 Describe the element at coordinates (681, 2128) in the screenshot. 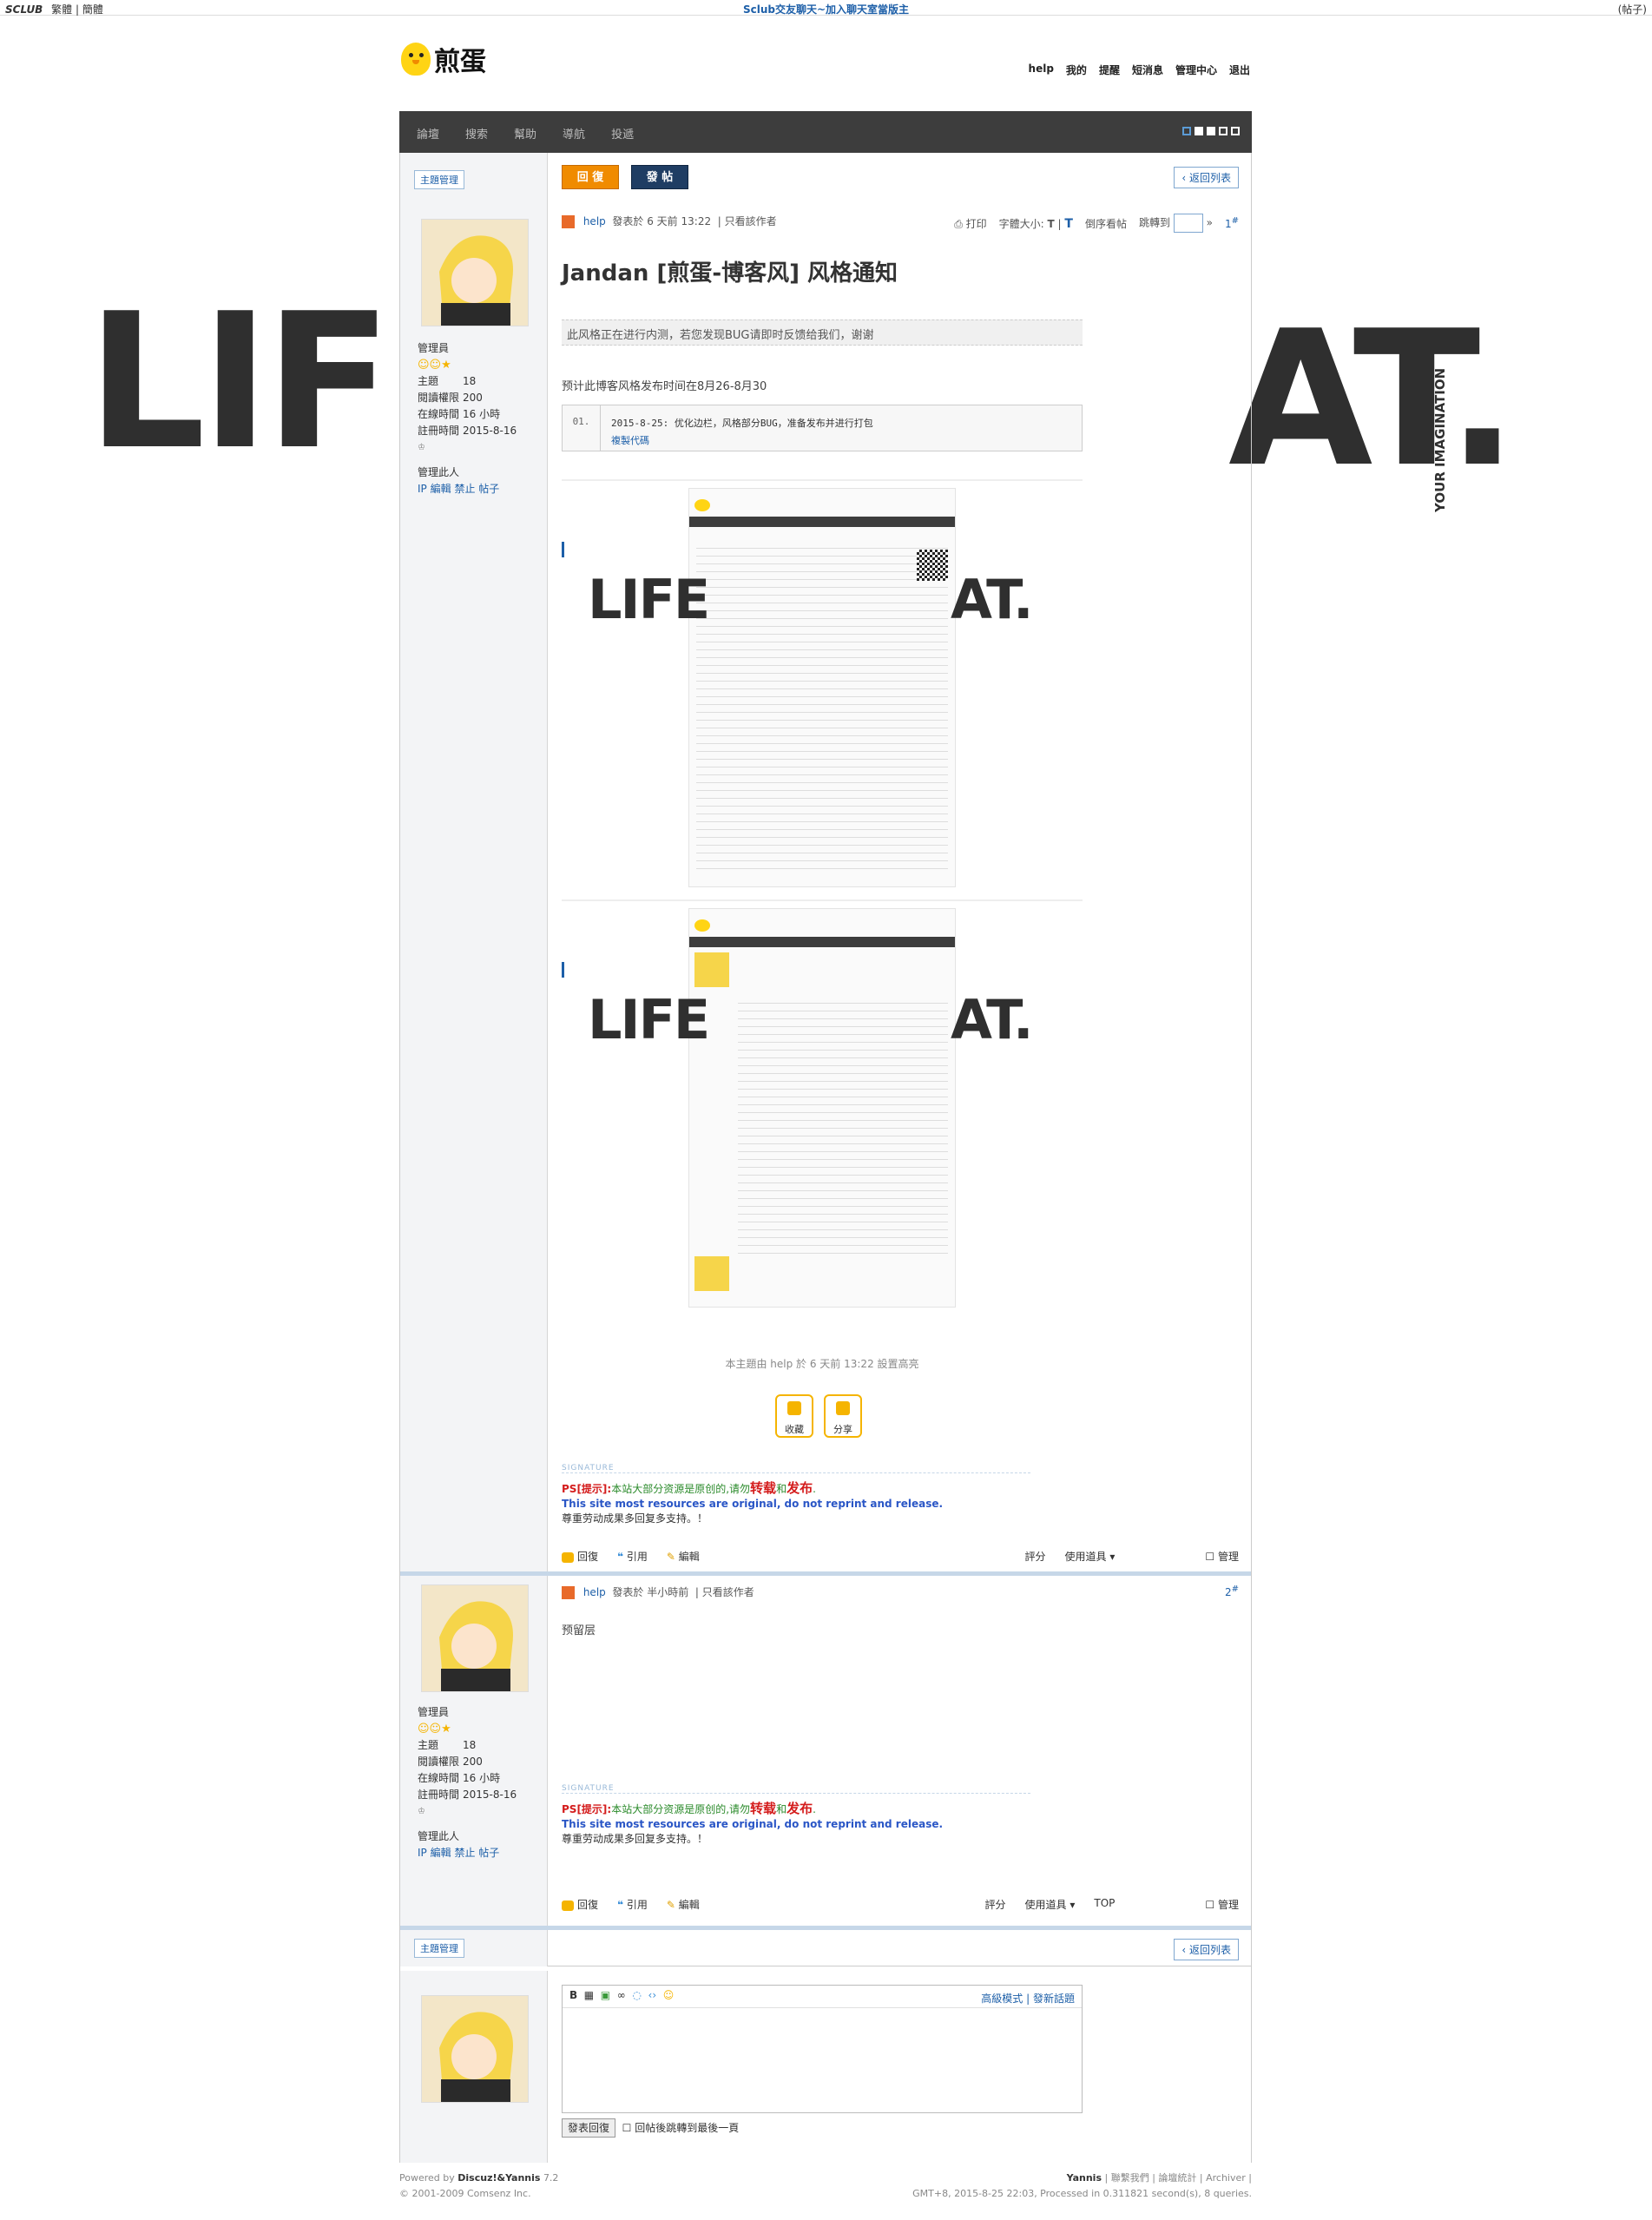

I see `goto-last-checkbox: ☐ 回帖後跳轉到最後一頁` at that location.